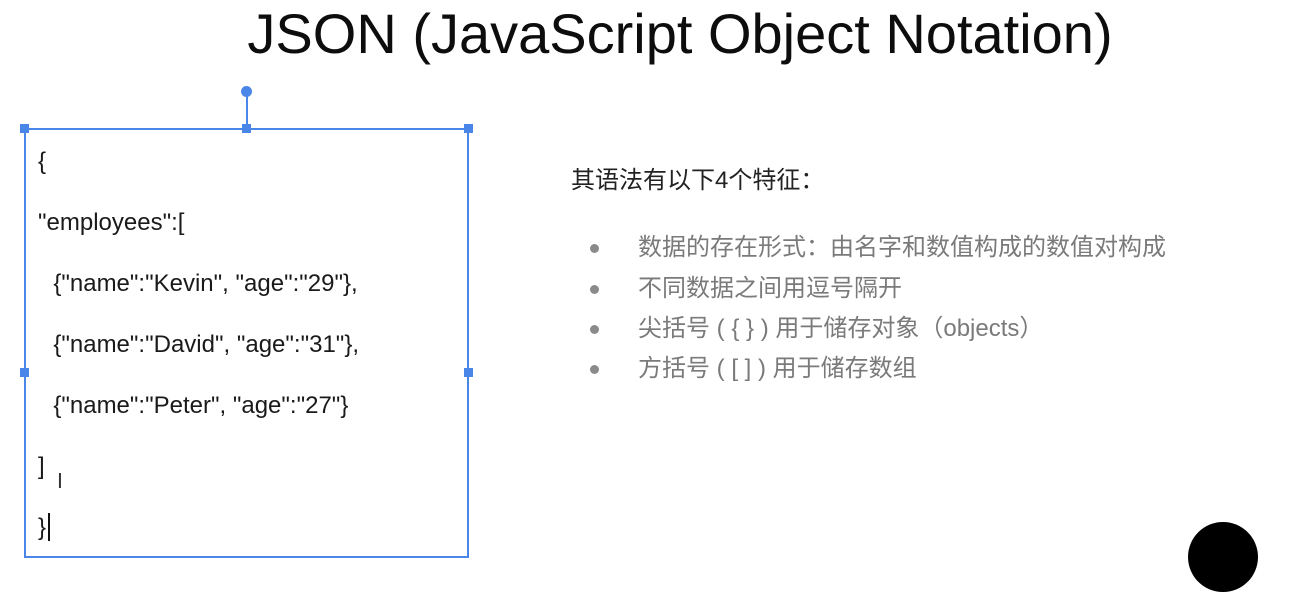 This screenshot has height=592, width=1289. Describe the element at coordinates (199, 283) in the screenshot. I see `code-line-employee-kevin: {"name":"Kevin", "age":"29"},` at that location.